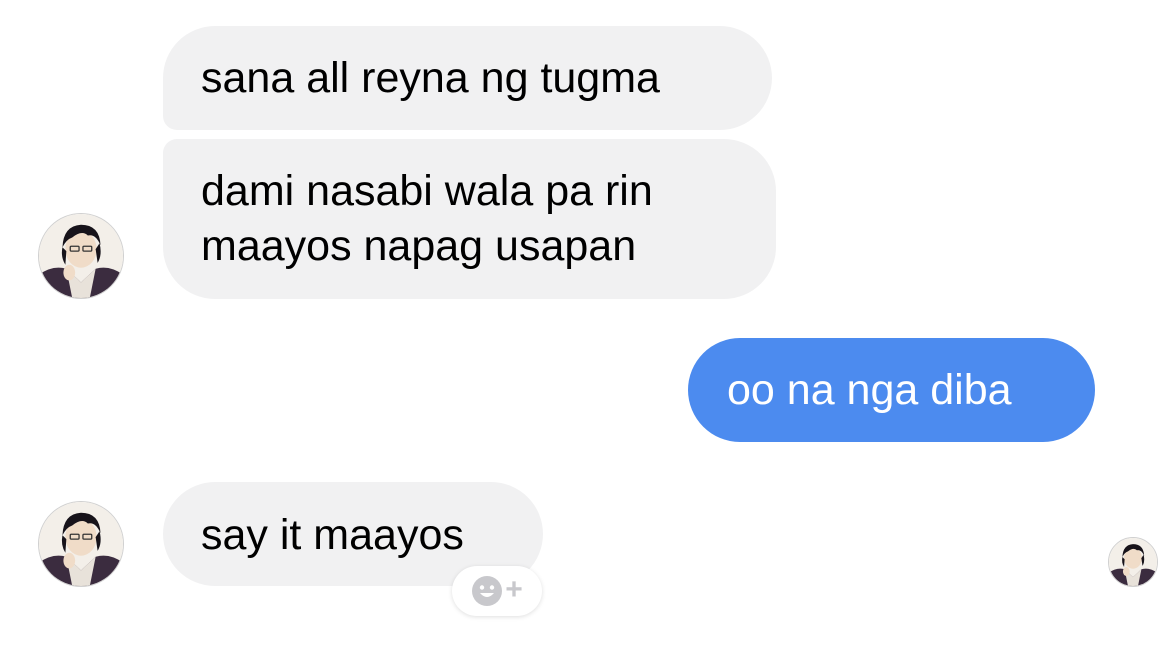 This screenshot has height=646, width=1170. I want to click on smiley-add-icon, so click(487, 591).